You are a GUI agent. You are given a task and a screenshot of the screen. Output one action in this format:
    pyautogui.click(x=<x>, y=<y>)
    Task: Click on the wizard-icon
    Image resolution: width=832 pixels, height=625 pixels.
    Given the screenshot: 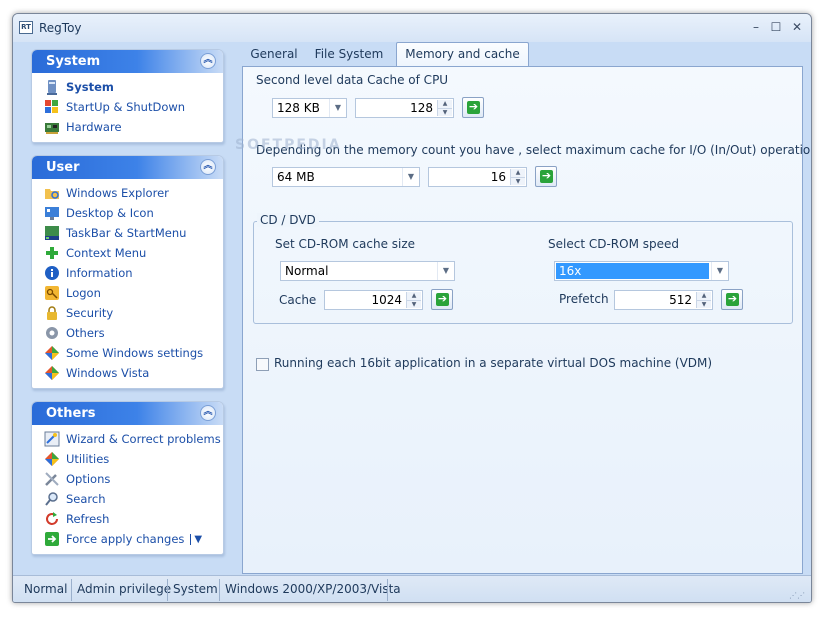 What is the action you would take?
    pyautogui.click(x=52, y=439)
    